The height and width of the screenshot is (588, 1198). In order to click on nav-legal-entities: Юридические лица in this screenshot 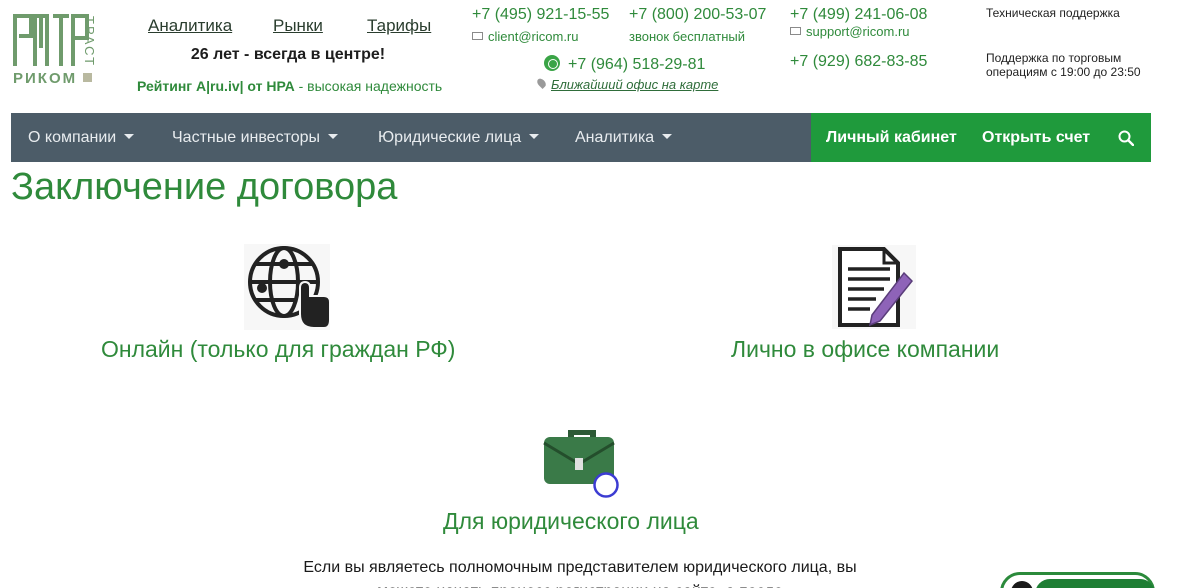, I will do `click(459, 137)`.